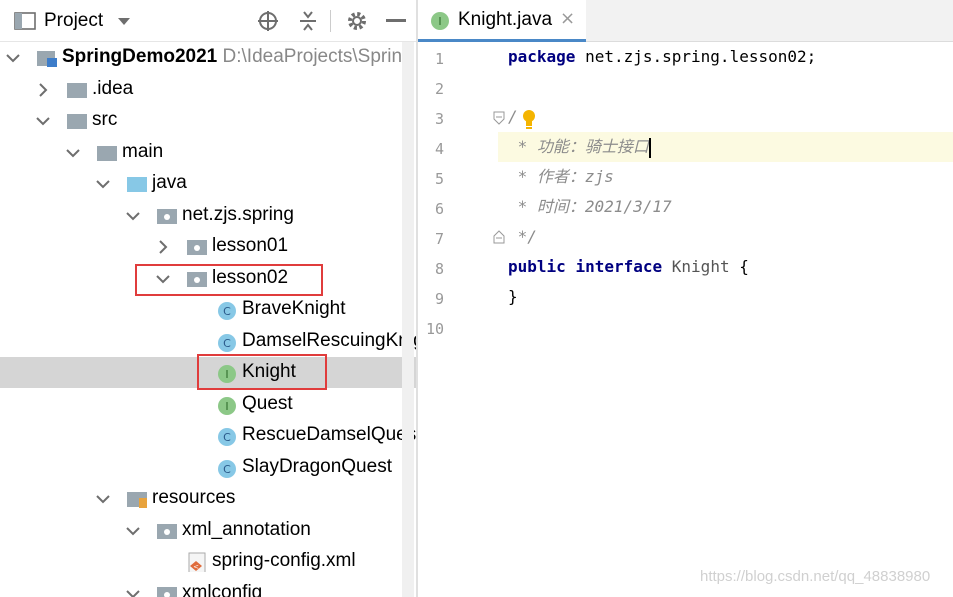 The height and width of the screenshot is (597, 953). What do you see at coordinates (268, 21) in the screenshot?
I see `locate-target-icon` at bounding box center [268, 21].